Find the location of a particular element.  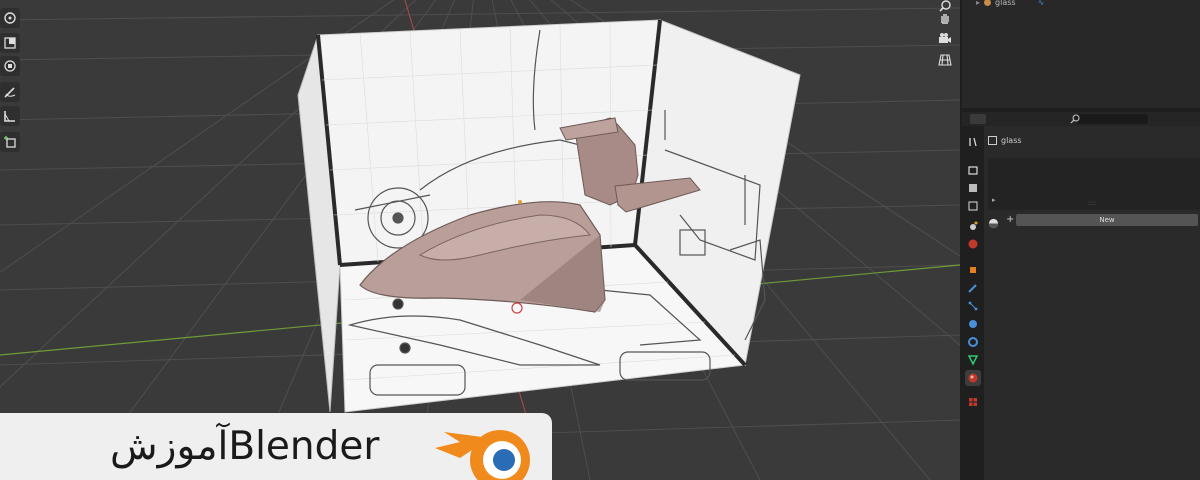

add-cube-tool-button is located at coordinates (10, 142).